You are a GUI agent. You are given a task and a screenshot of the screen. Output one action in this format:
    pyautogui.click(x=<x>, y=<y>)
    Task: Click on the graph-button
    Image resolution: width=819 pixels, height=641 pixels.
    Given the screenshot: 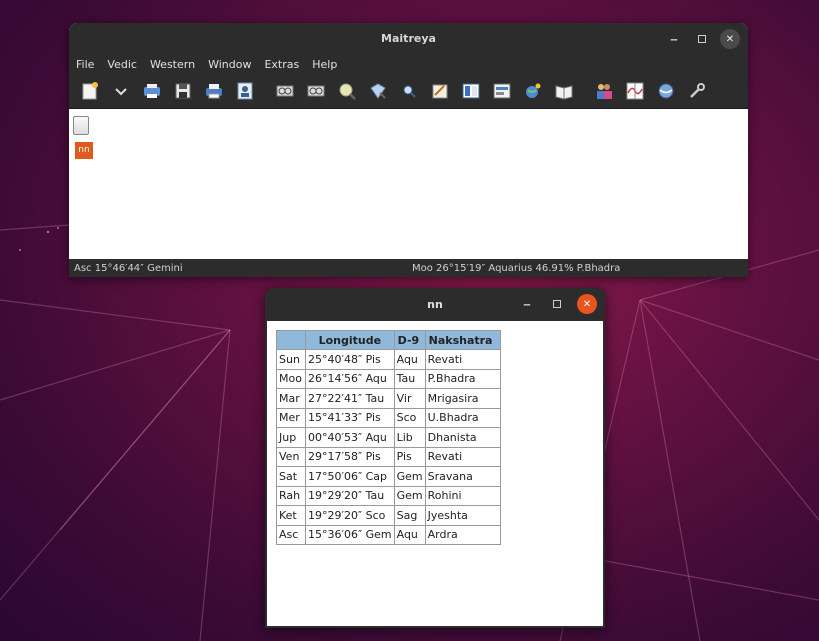 What is the action you would take?
    pyautogui.click(x=635, y=91)
    